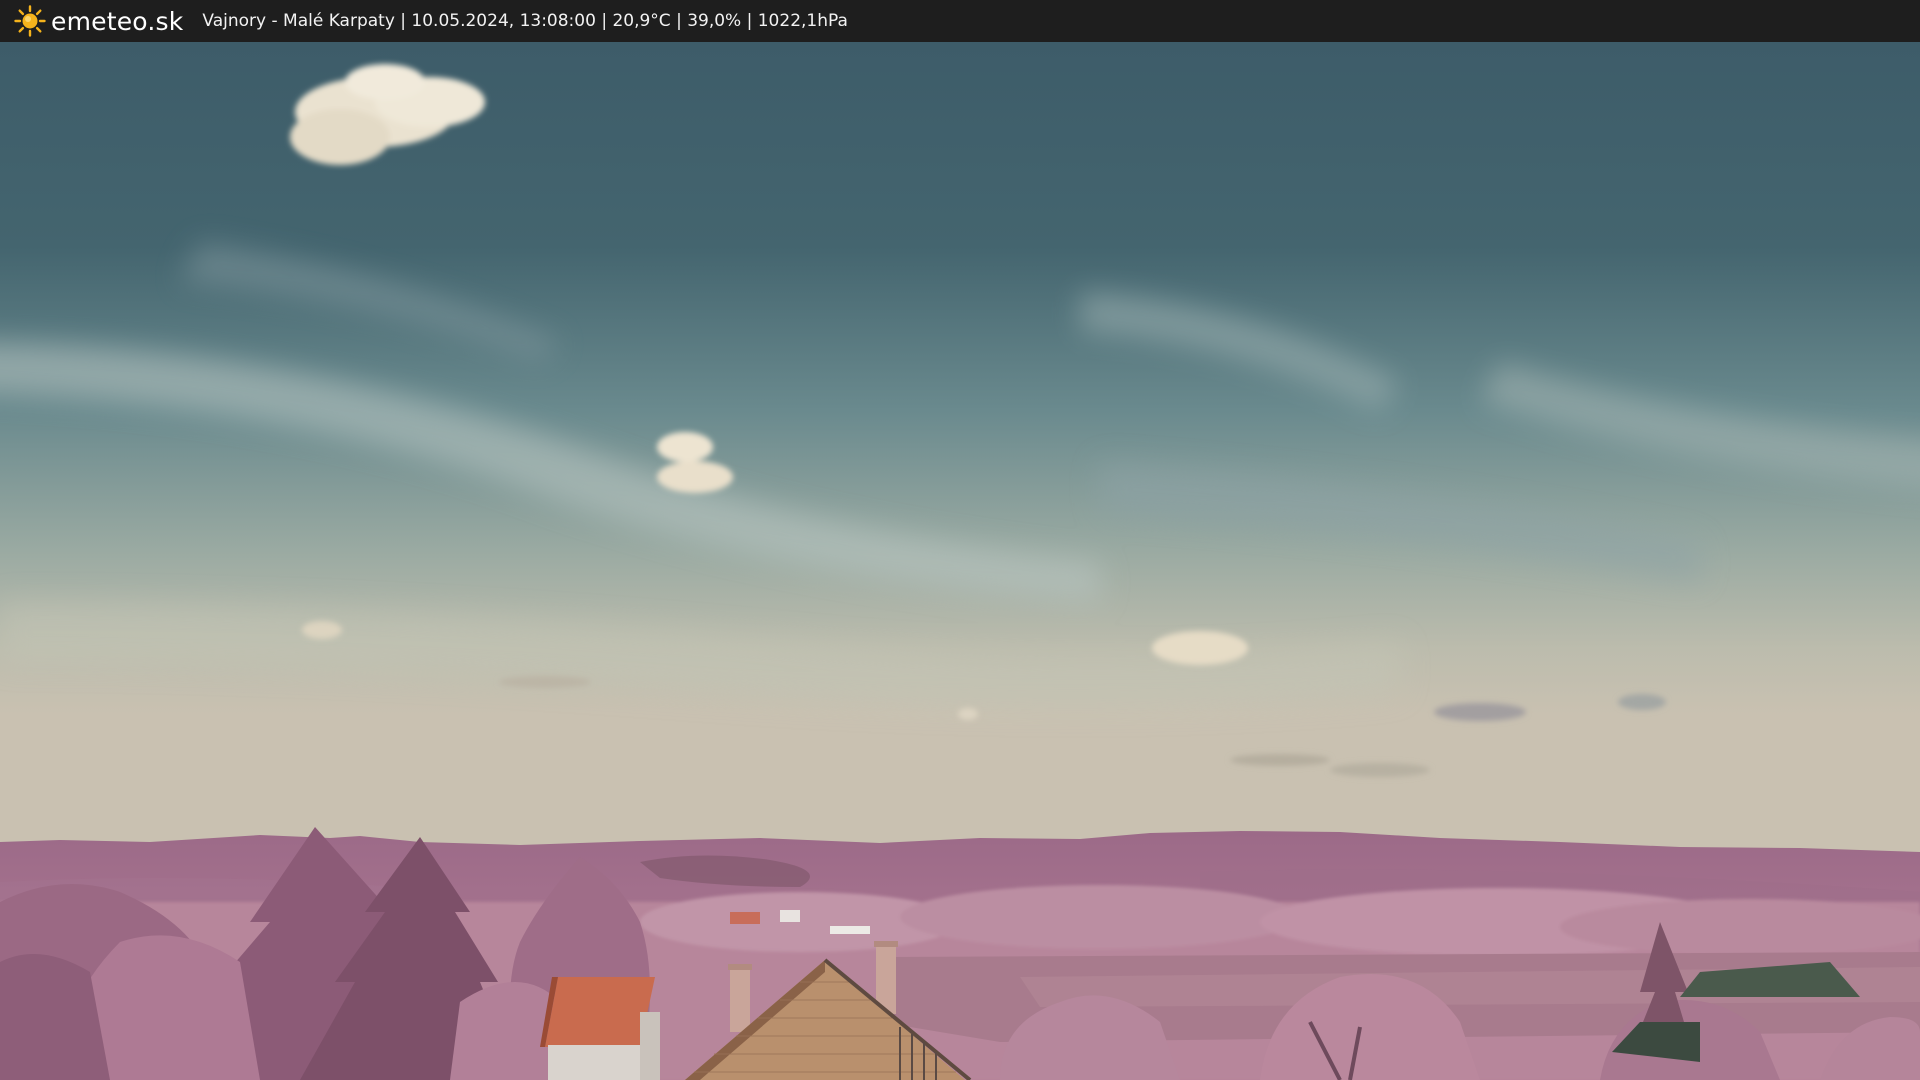 The width and height of the screenshot is (1920, 1080). I want to click on sun-icon, so click(30, 21).